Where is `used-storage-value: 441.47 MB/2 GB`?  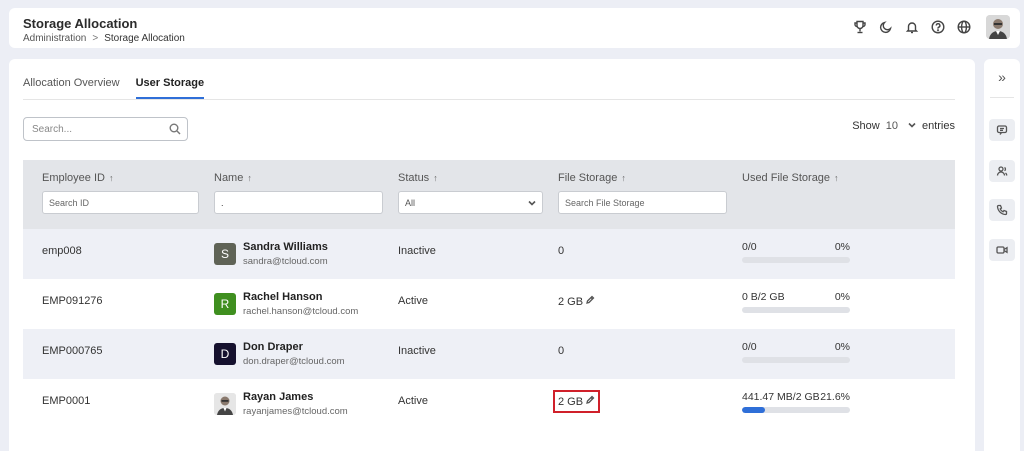
used-storage-value: 441.47 MB/2 GB is located at coordinates (781, 397).